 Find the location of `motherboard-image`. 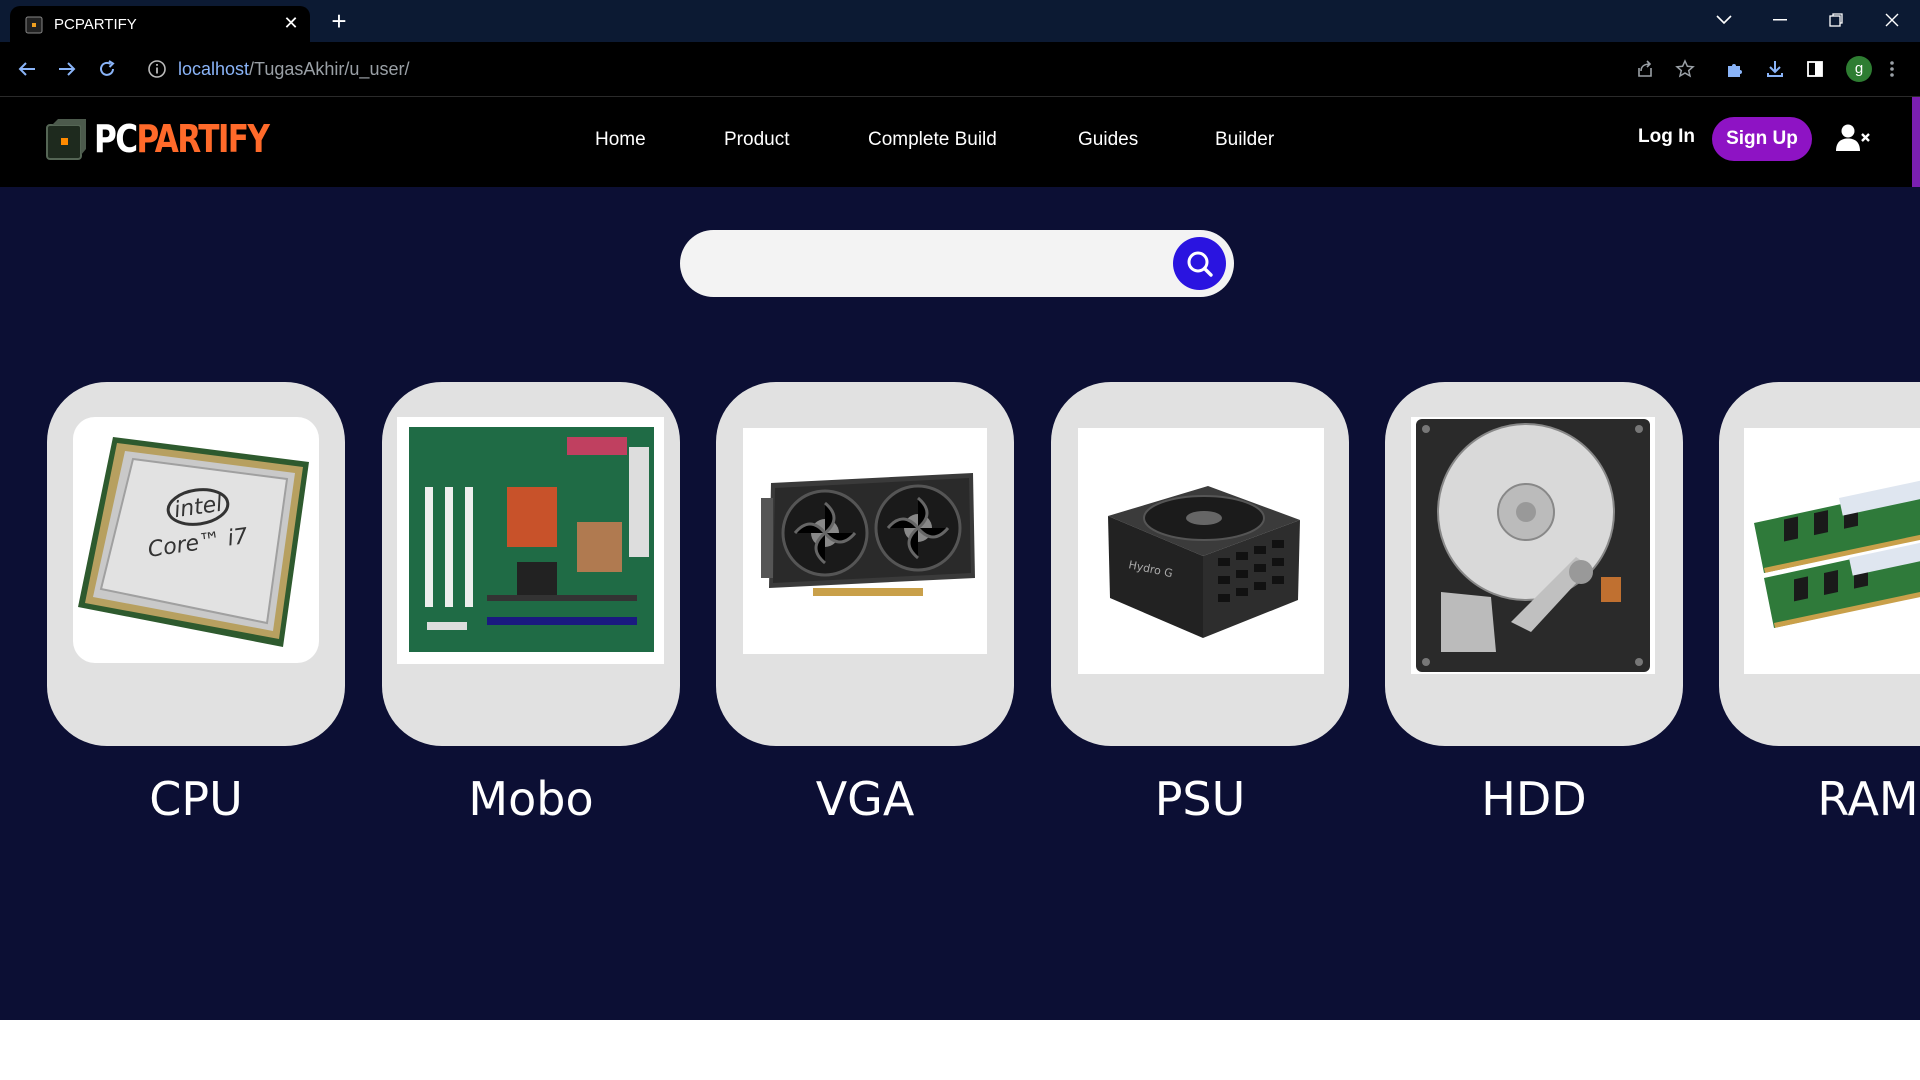

motherboard-image is located at coordinates (530, 540).